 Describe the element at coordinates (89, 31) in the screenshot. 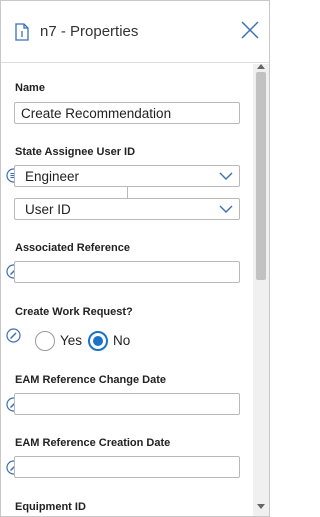

I see `panel-title: n7 - Properties` at that location.